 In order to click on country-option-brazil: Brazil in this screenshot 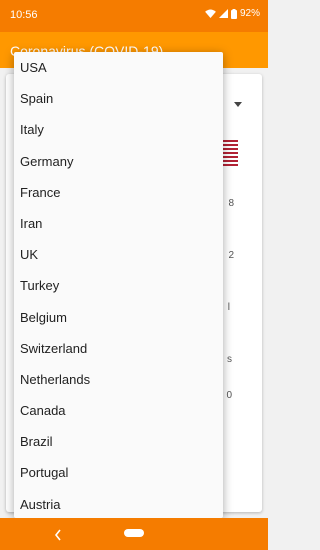, I will do `click(118, 441)`.